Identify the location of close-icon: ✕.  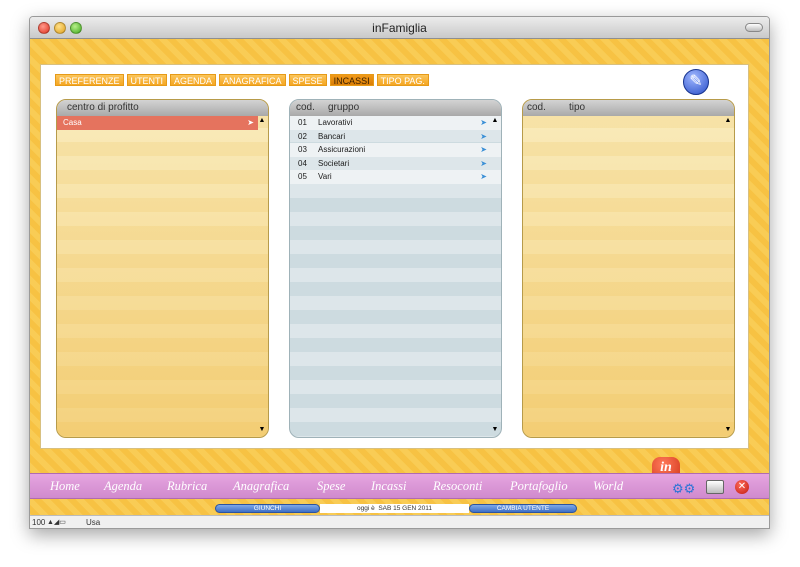
(742, 487).